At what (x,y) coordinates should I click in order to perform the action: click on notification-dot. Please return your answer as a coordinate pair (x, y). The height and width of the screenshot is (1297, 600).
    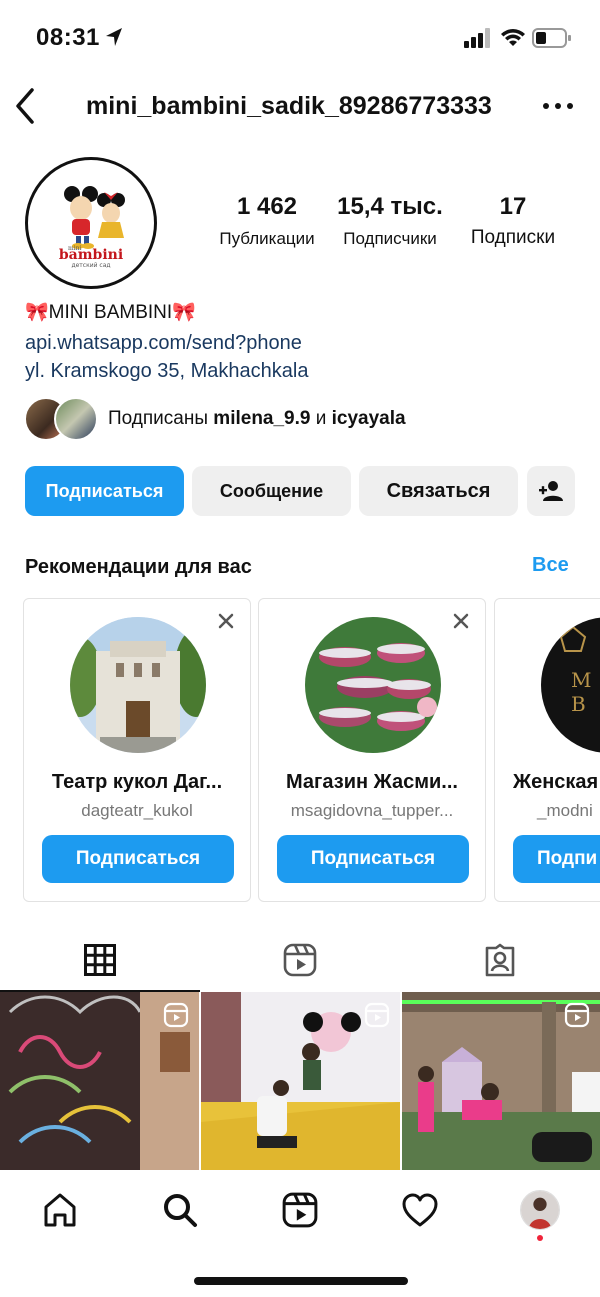
    Looking at the image, I should click on (540, 1238).